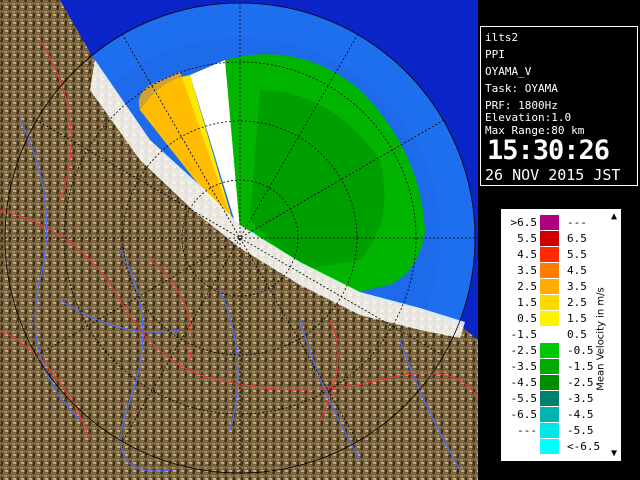 Image resolution: width=640 pixels, height=480 pixels. What do you see at coordinates (527, 302) in the screenshot?
I see `legend-low-value: 1.5` at bounding box center [527, 302].